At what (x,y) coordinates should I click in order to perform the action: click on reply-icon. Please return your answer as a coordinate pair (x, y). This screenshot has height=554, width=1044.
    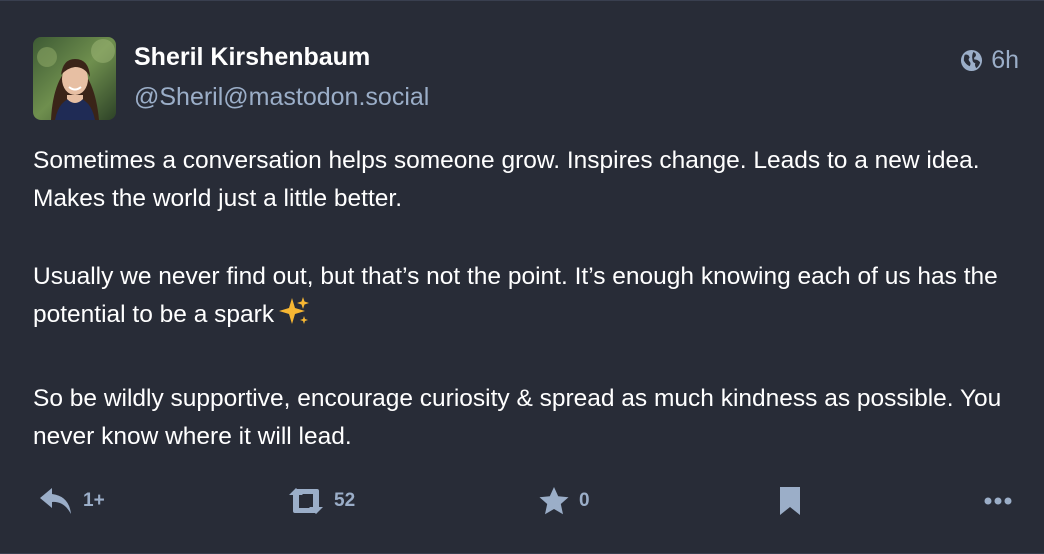
    Looking at the image, I should click on (56, 501).